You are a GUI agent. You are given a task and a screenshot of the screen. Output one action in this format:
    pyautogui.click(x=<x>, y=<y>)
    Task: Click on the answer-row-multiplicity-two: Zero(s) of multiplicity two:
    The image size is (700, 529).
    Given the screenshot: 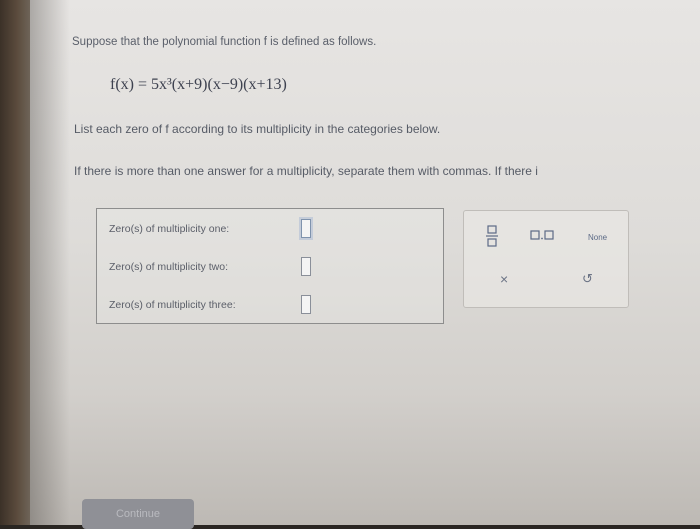 What is the action you would take?
    pyautogui.click(x=210, y=266)
    